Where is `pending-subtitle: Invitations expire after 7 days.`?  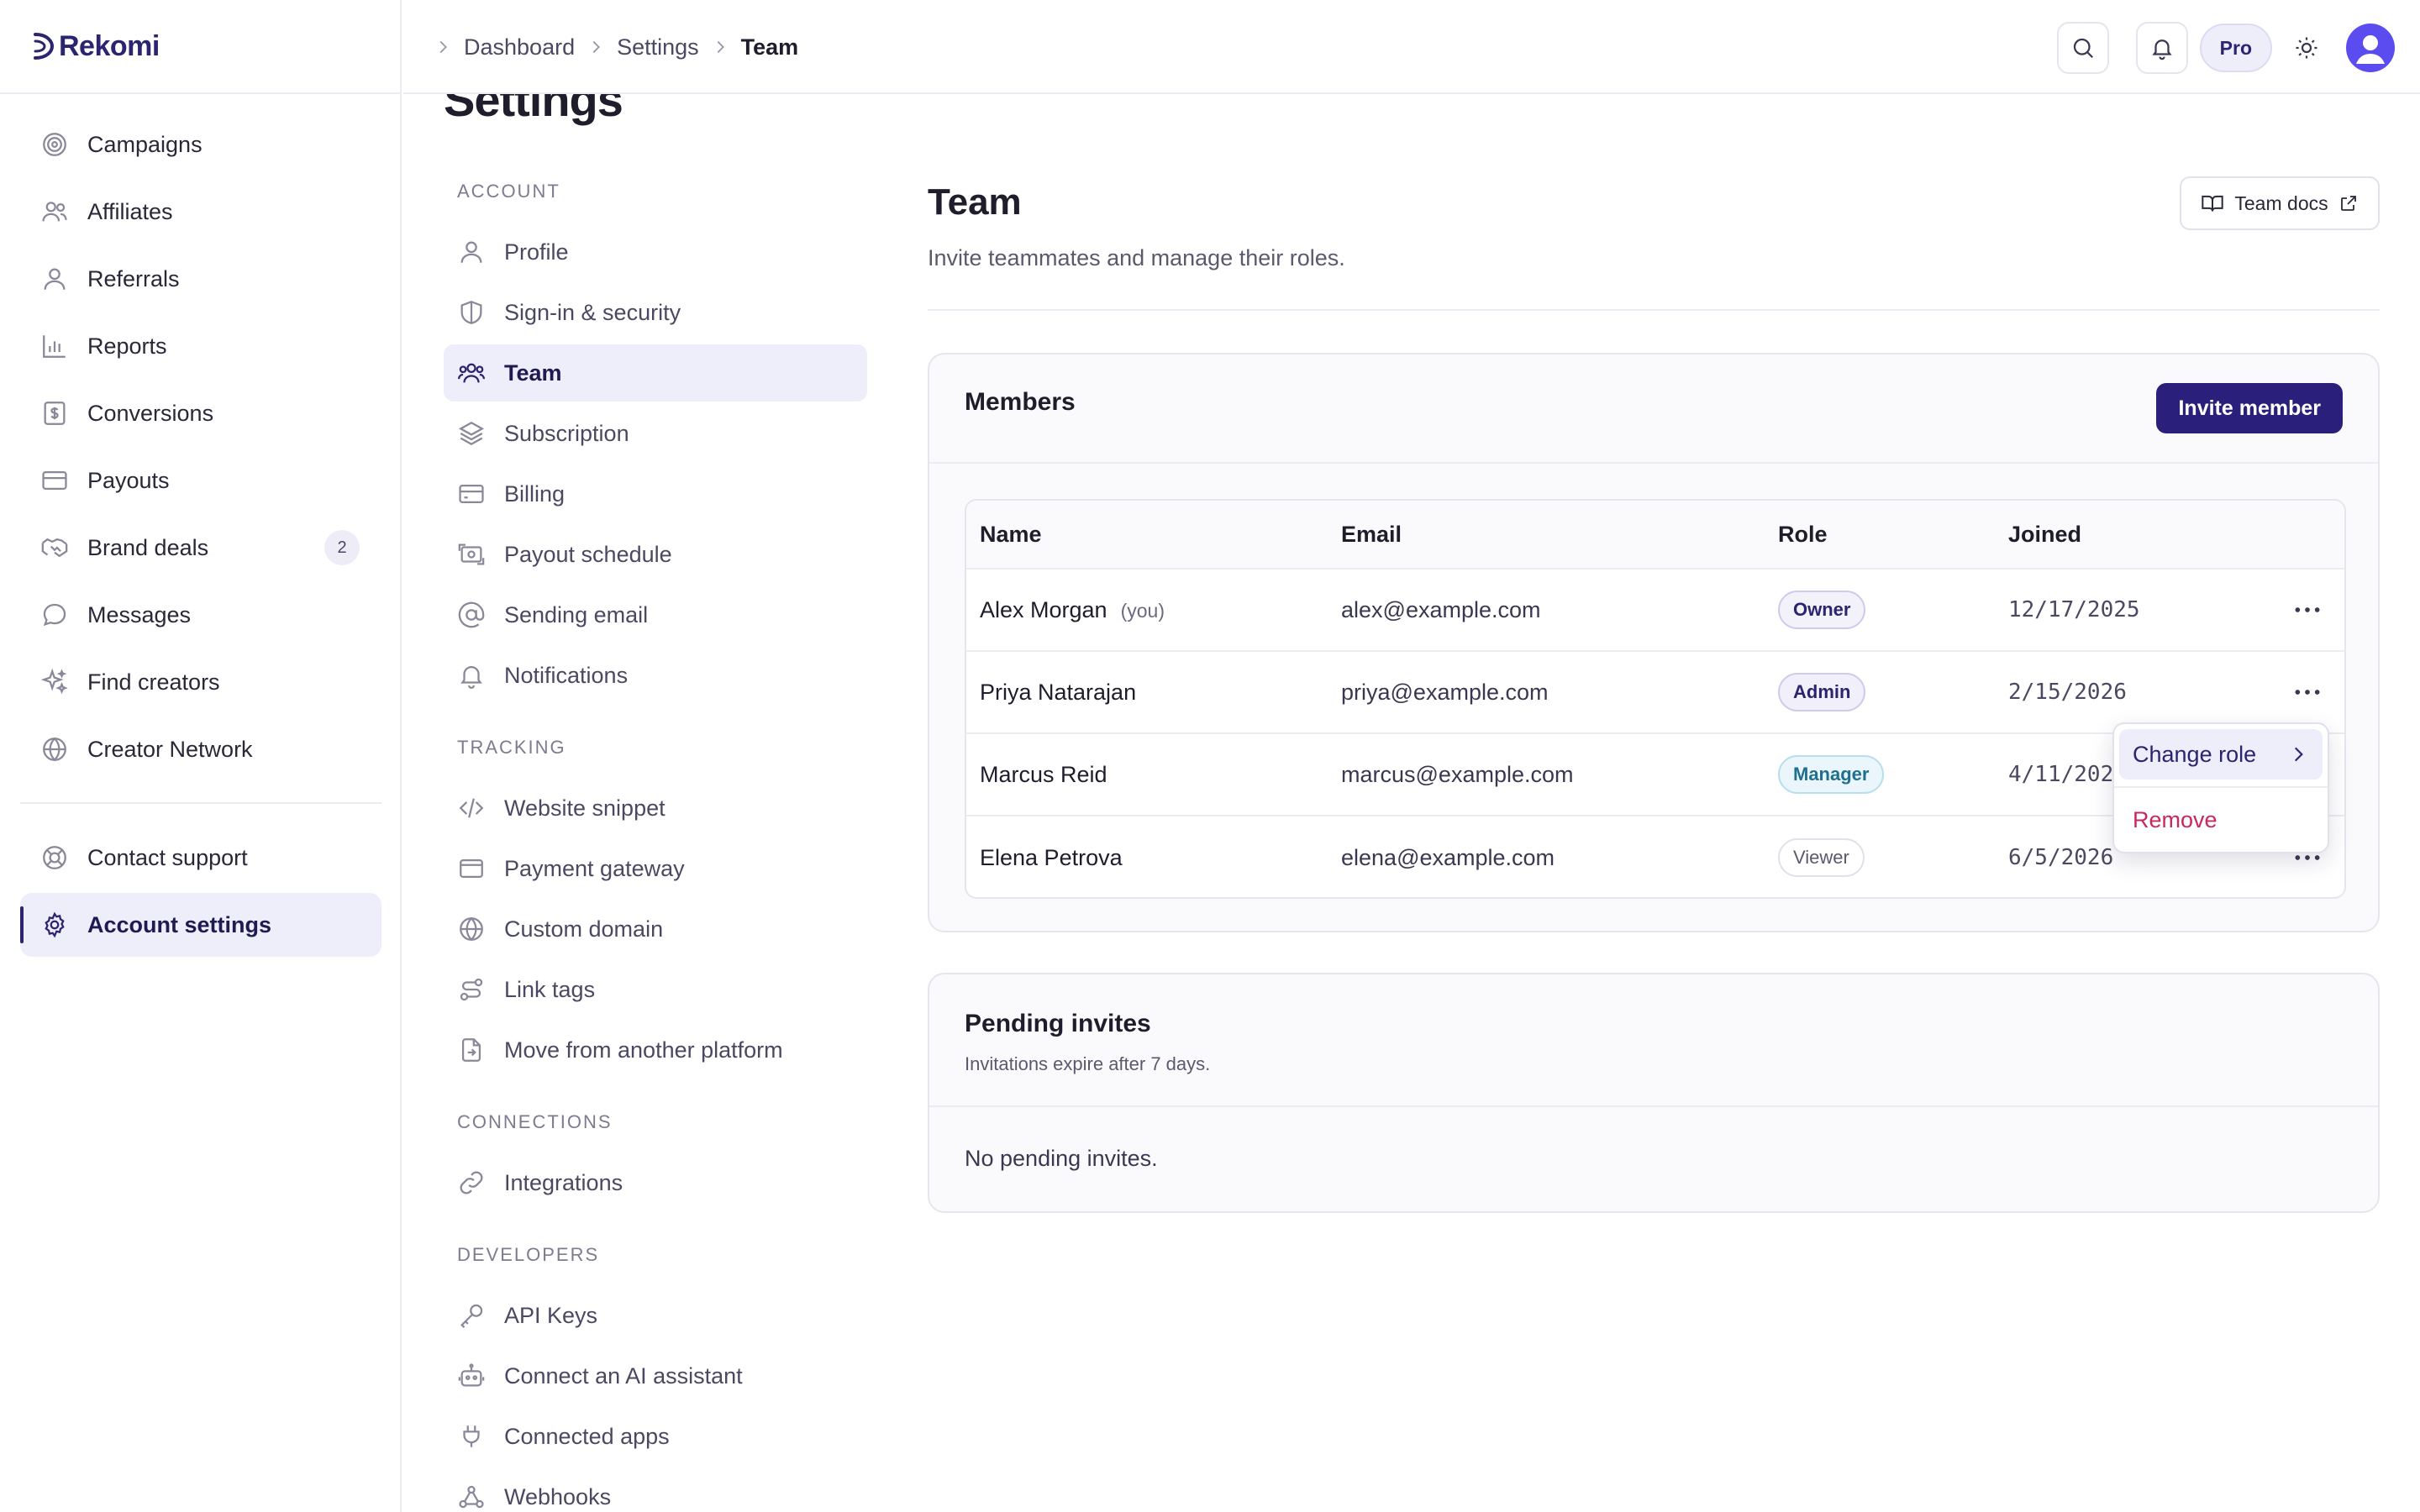
pending-subtitle: Invitations expire after 7 days. is located at coordinates (1088, 1063).